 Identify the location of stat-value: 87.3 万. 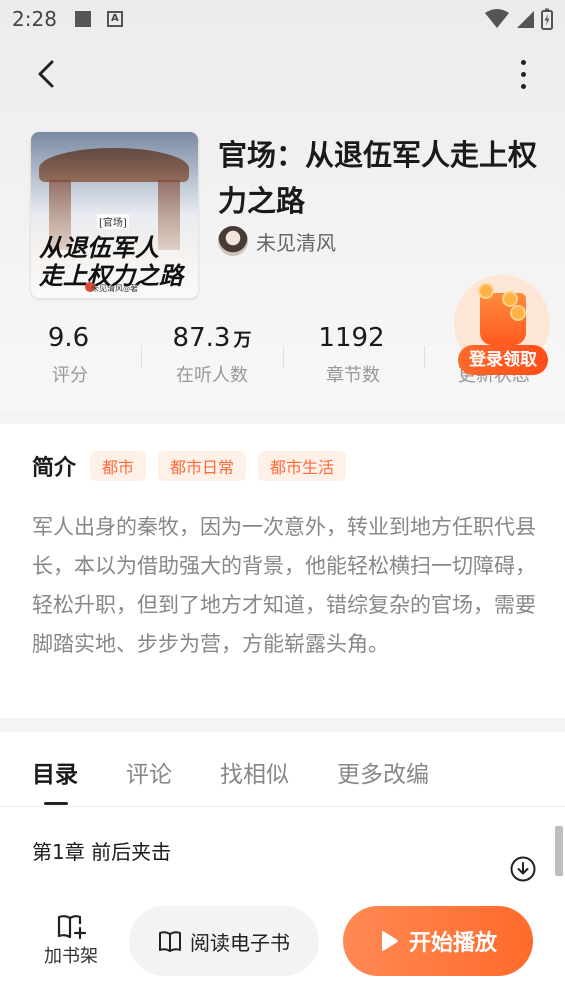
(212, 338).